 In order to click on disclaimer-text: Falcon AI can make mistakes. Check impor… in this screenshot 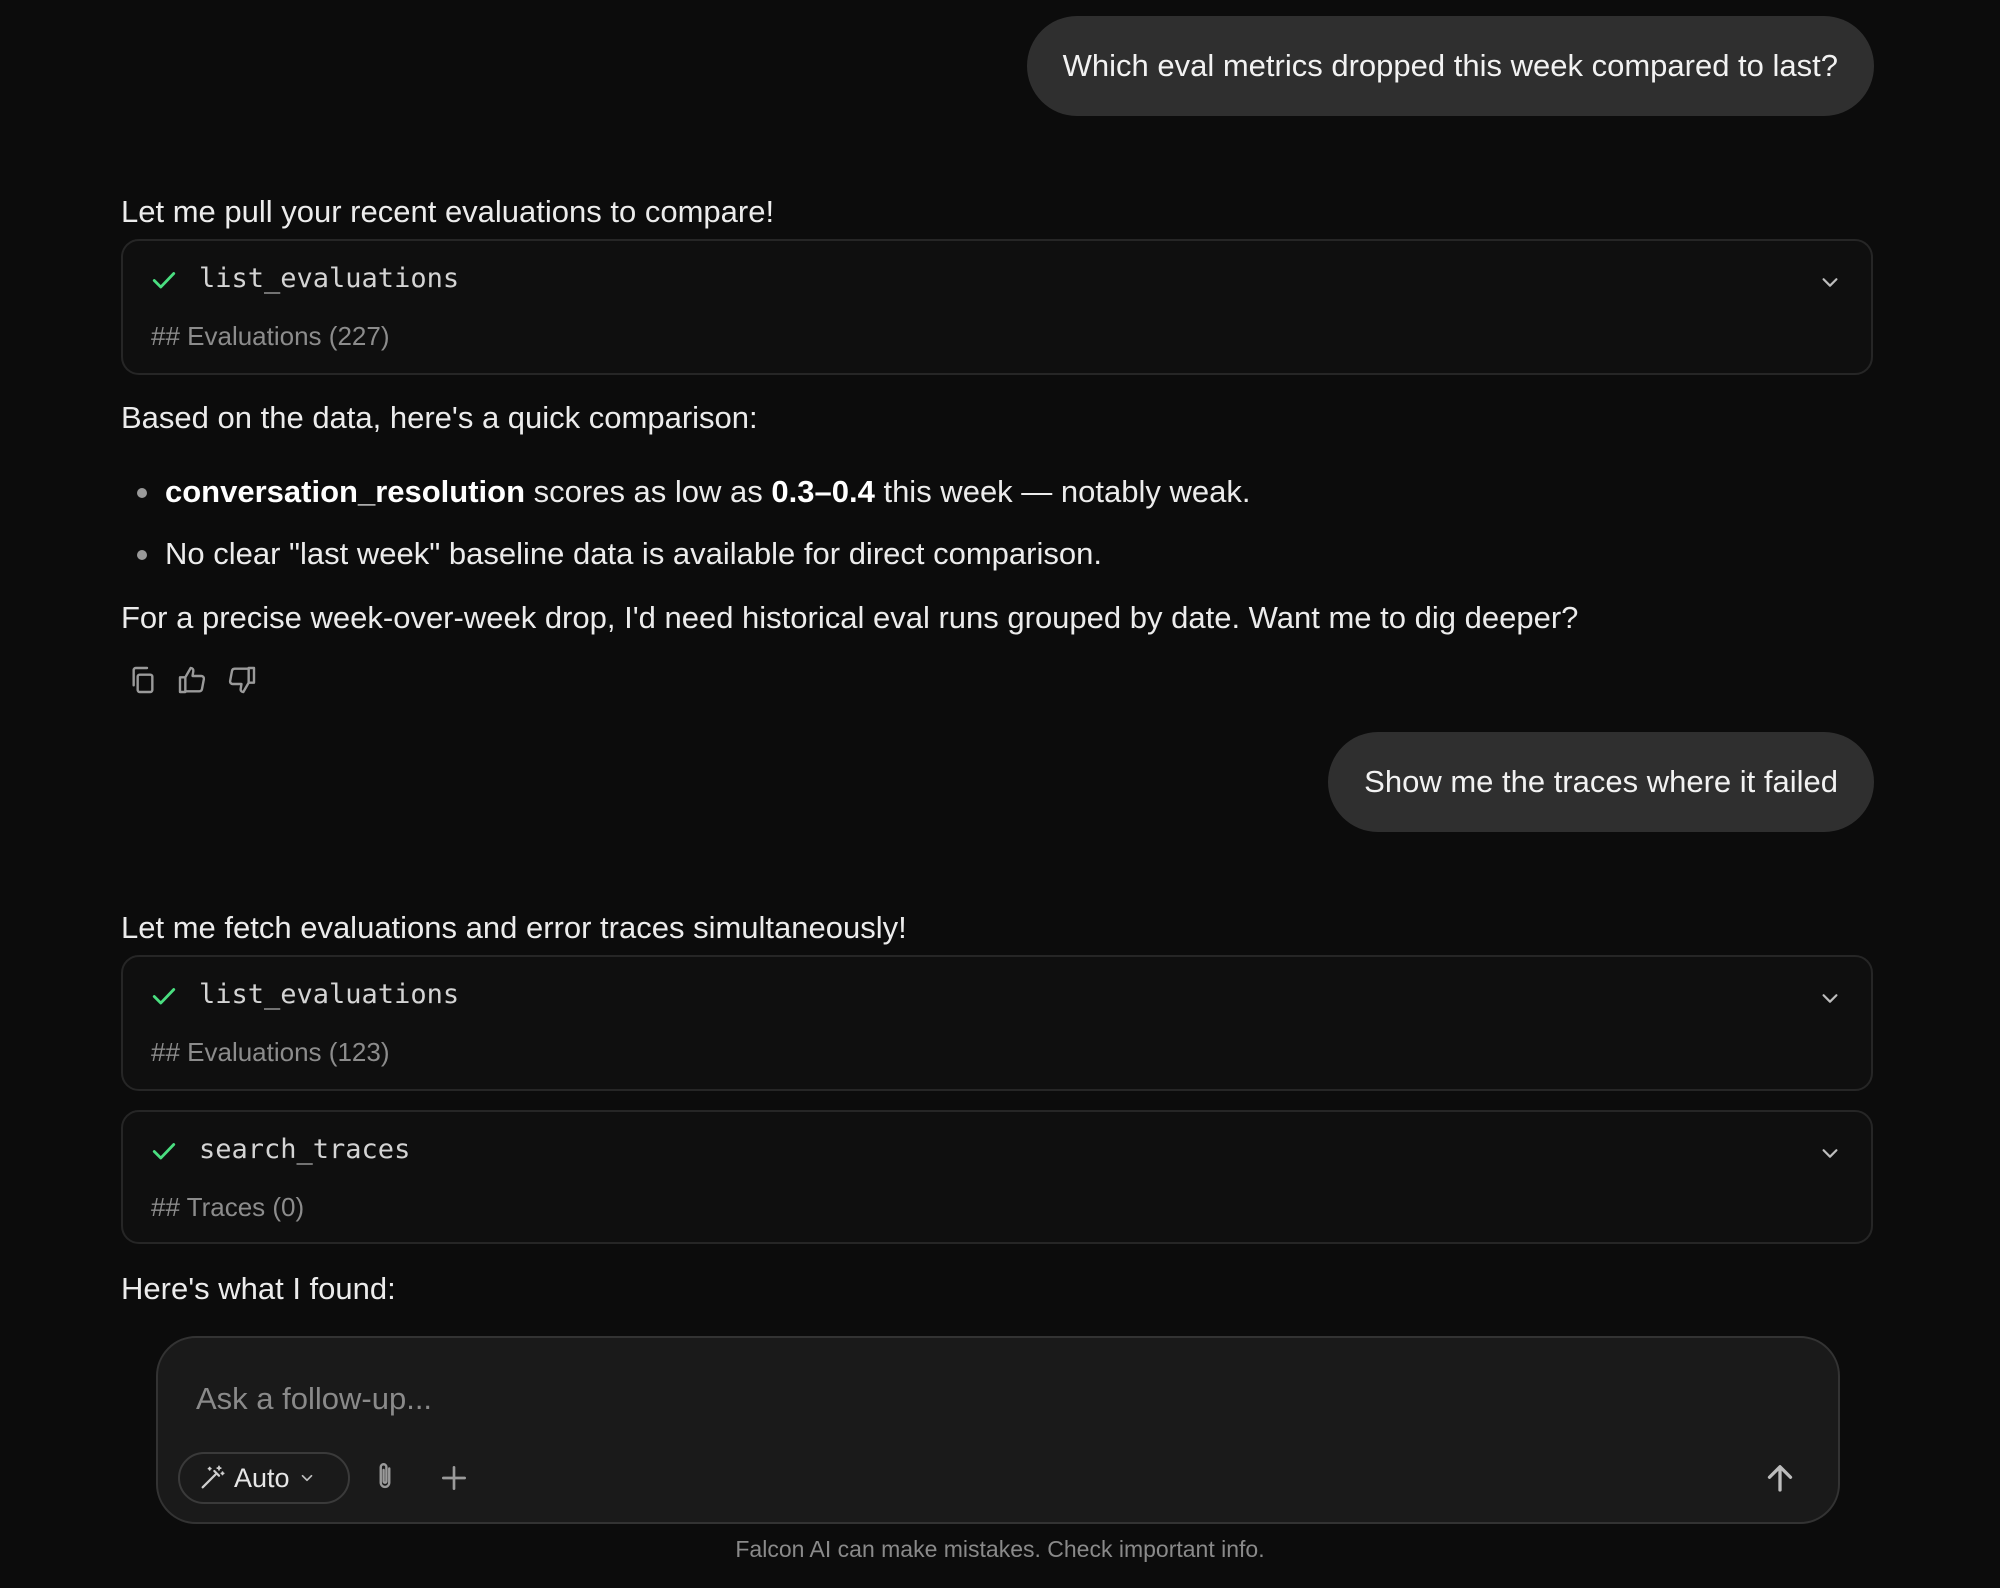, I will do `click(1000, 1549)`.